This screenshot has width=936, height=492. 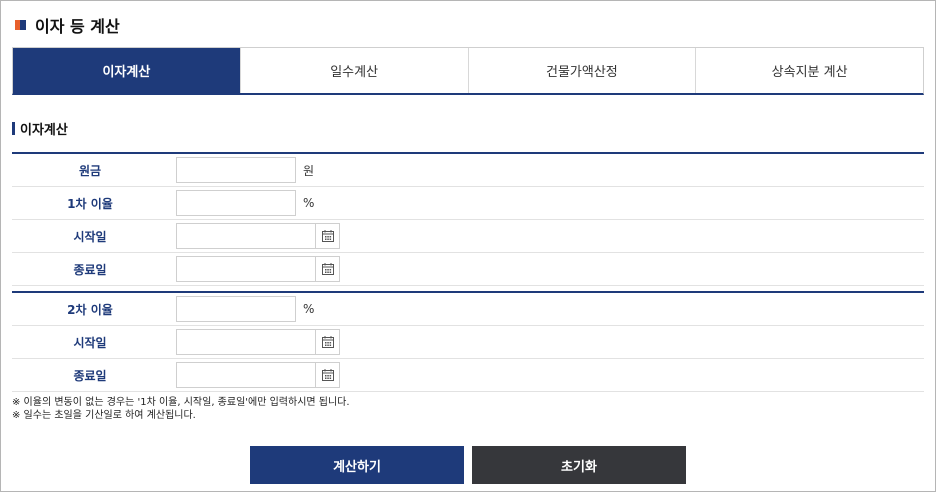 What do you see at coordinates (579, 465) in the screenshot?
I see `reset-button: 초기화` at bounding box center [579, 465].